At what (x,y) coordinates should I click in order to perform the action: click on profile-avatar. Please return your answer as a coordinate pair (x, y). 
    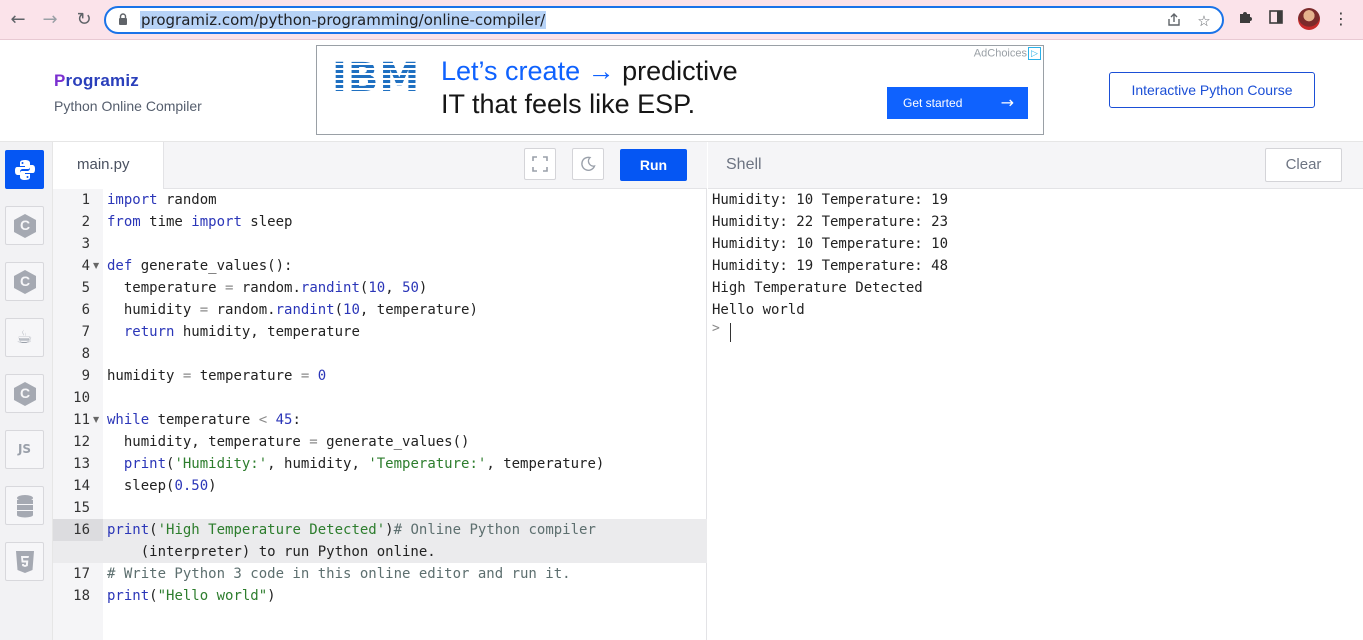
    Looking at the image, I should click on (1309, 19).